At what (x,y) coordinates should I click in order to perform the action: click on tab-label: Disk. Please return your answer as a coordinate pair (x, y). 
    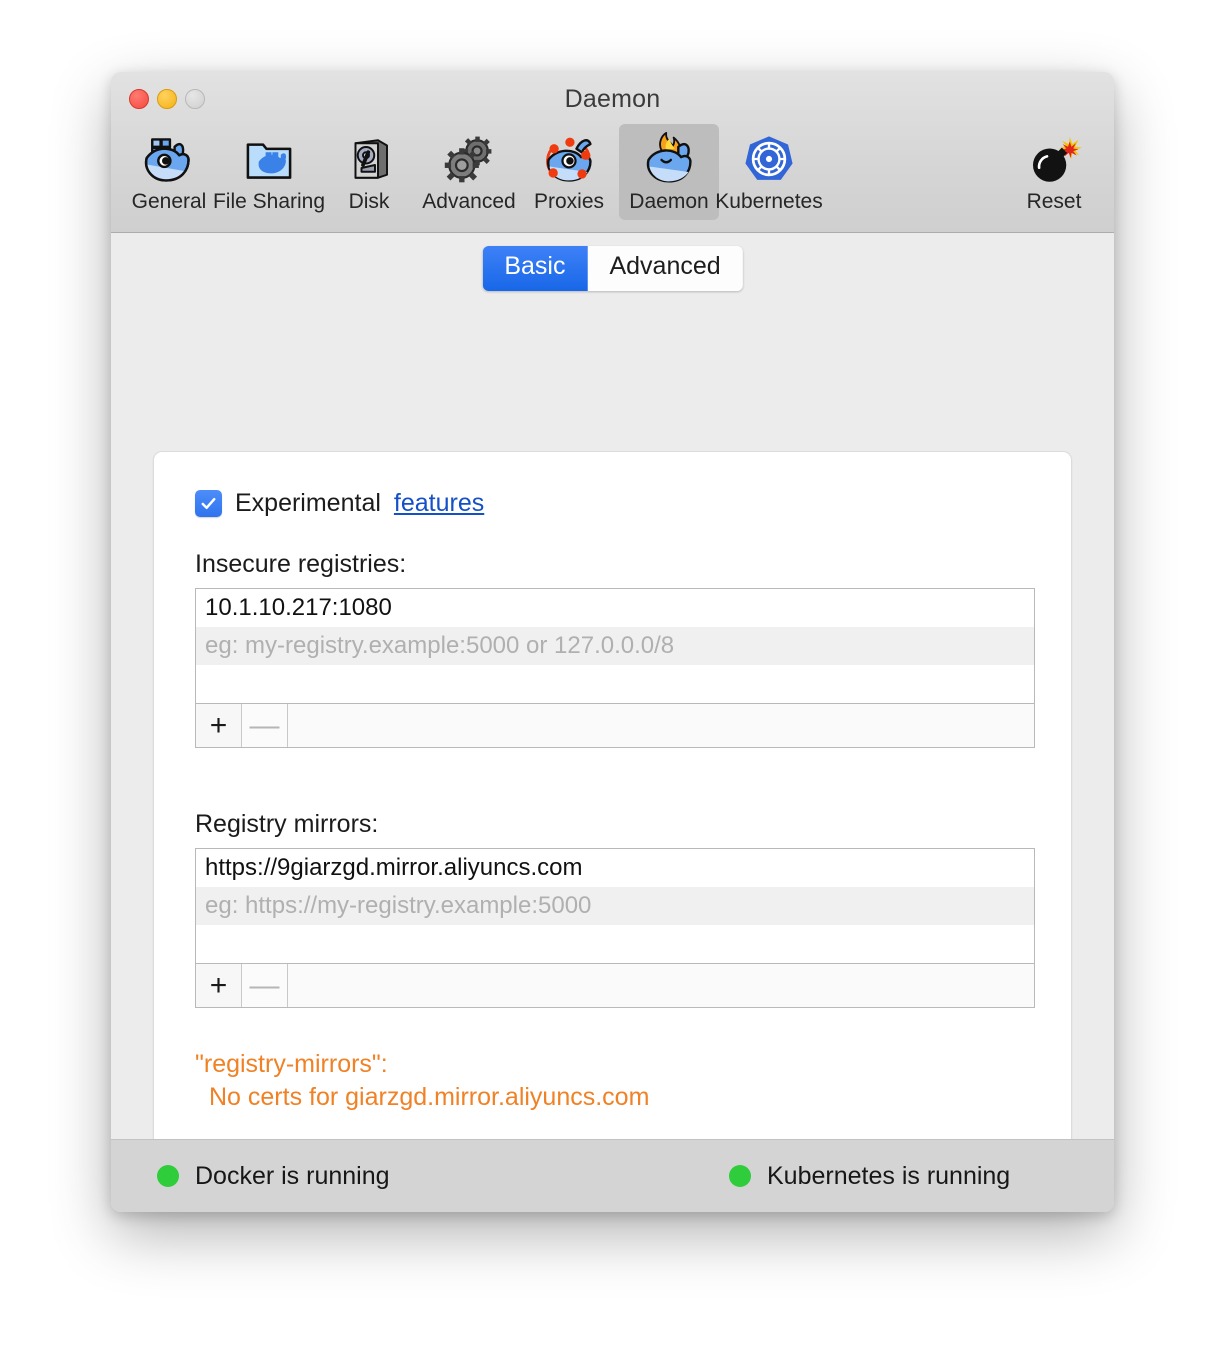
    Looking at the image, I should click on (369, 201).